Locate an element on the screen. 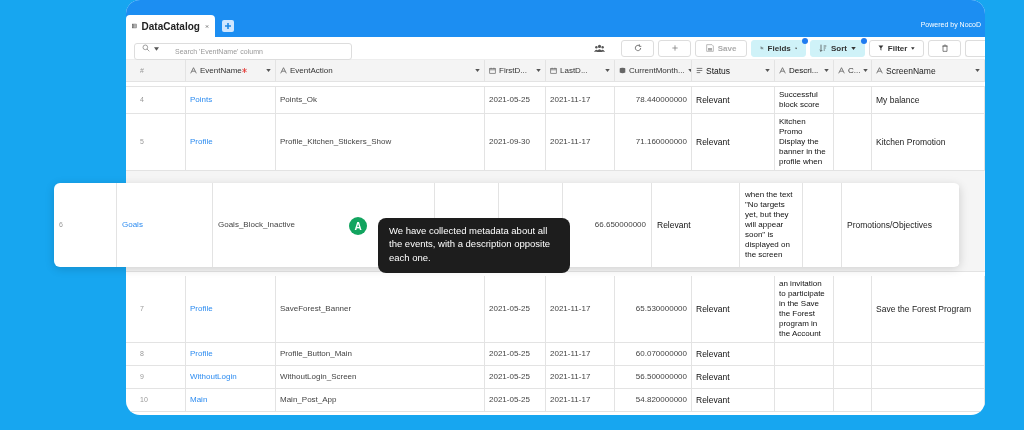  filter-button: Filter is located at coordinates (896, 48).